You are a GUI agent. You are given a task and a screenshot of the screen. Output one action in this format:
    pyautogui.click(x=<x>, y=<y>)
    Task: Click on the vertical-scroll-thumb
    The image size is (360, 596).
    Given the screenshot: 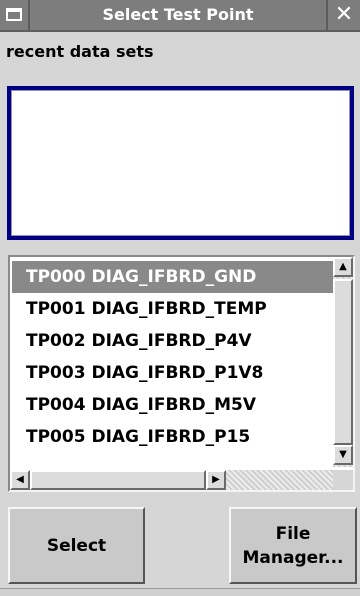 What is the action you would take?
    pyautogui.click(x=343, y=362)
    